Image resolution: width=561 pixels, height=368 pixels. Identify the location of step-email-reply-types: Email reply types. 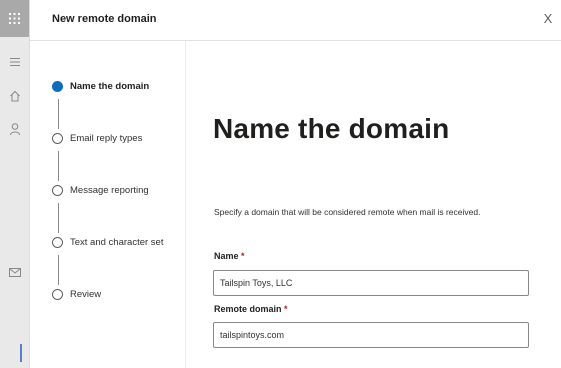
(97, 138).